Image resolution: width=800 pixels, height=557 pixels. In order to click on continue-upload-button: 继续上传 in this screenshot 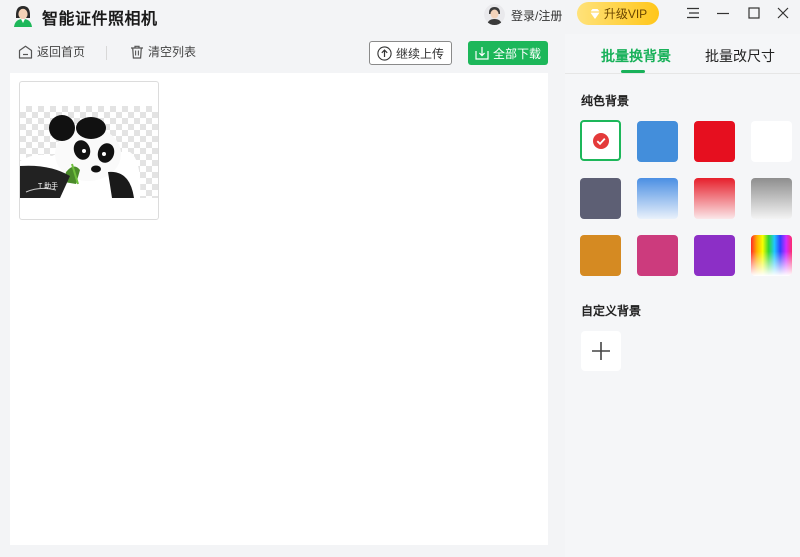, I will do `click(410, 53)`.